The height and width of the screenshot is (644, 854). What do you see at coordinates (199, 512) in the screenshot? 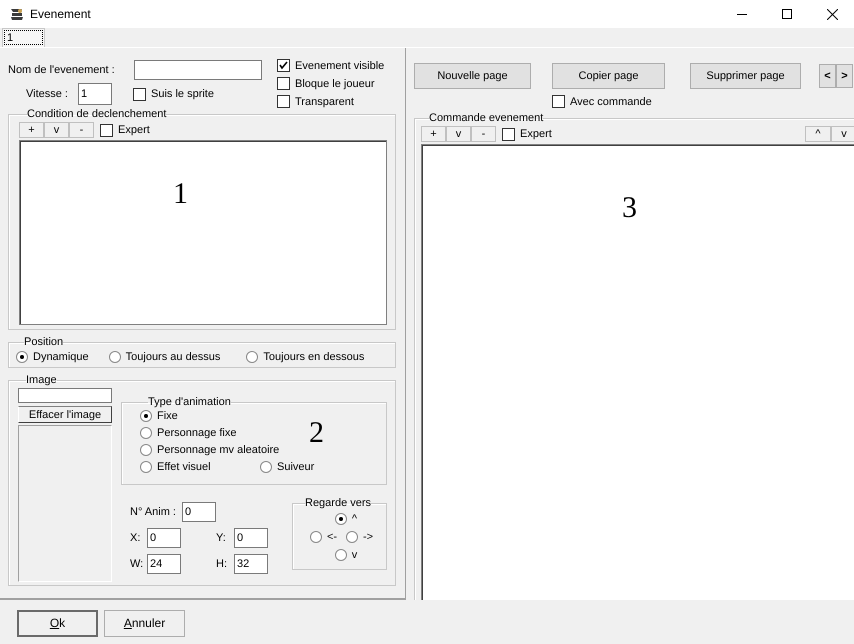
I see `anim-number-field: 0` at bounding box center [199, 512].